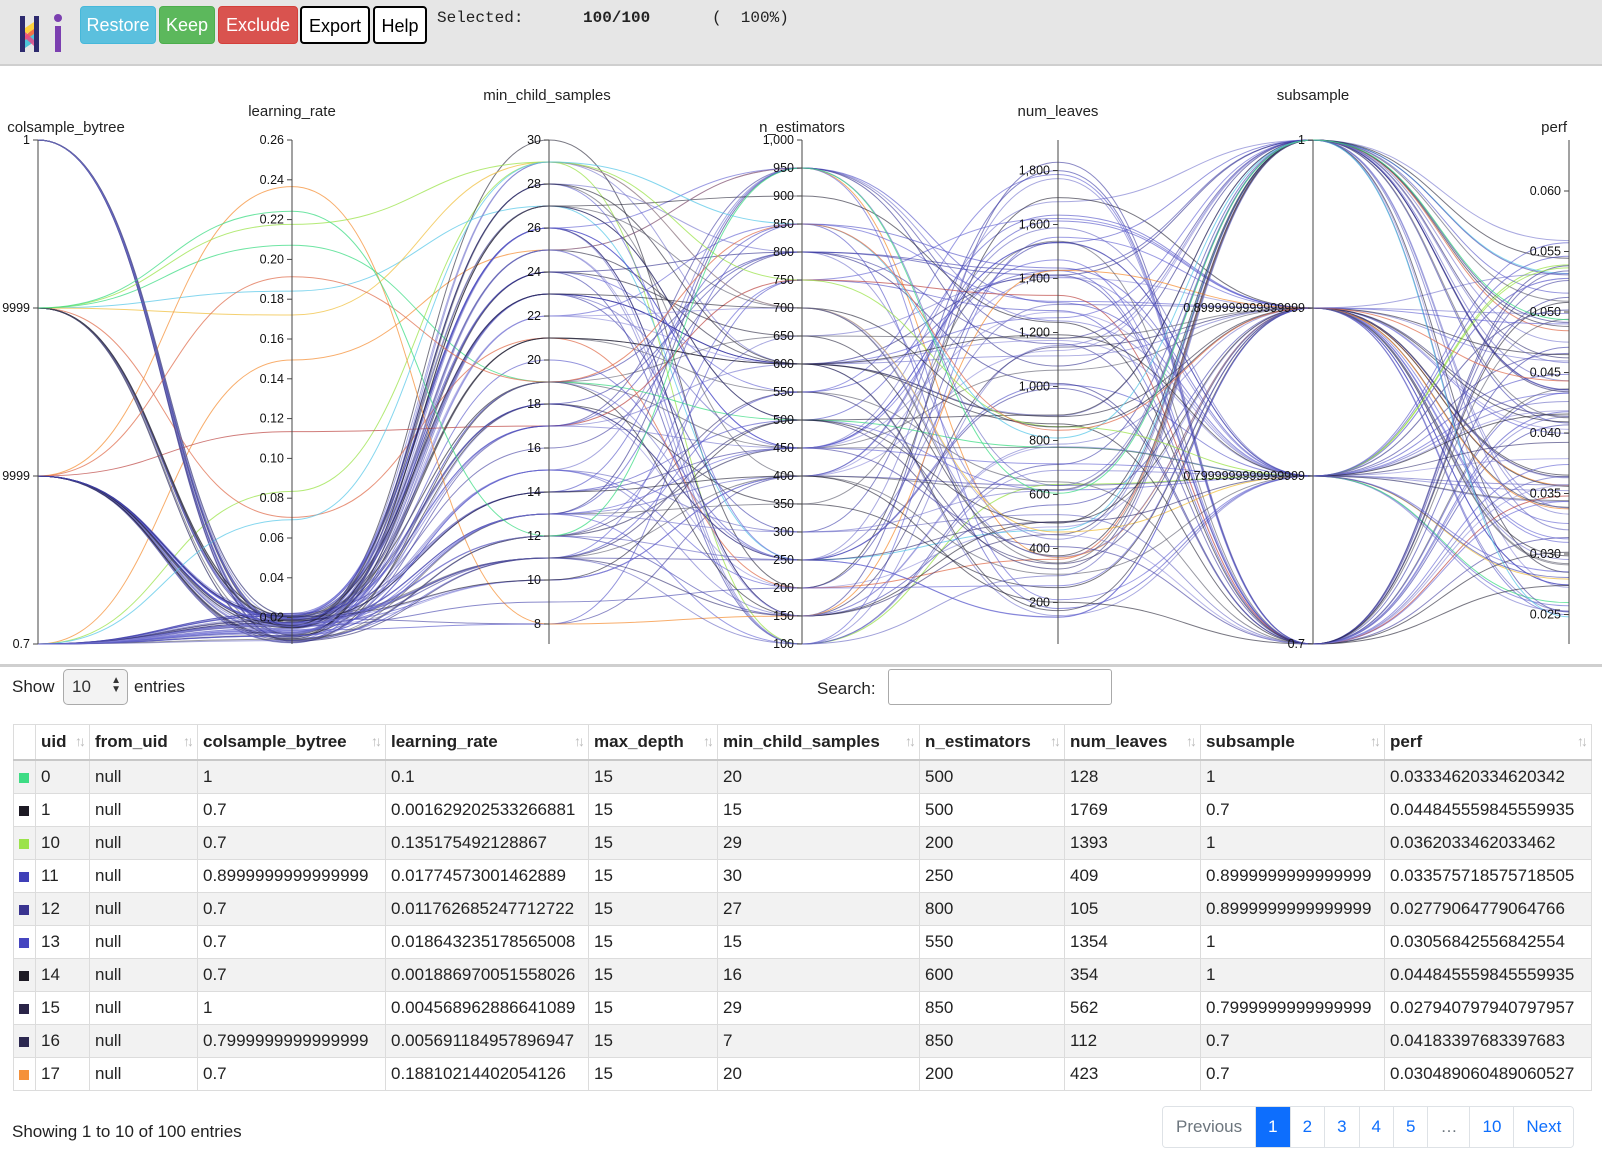 This screenshot has width=1602, height=1150. I want to click on page-4-button: 4, so click(1376, 1127).